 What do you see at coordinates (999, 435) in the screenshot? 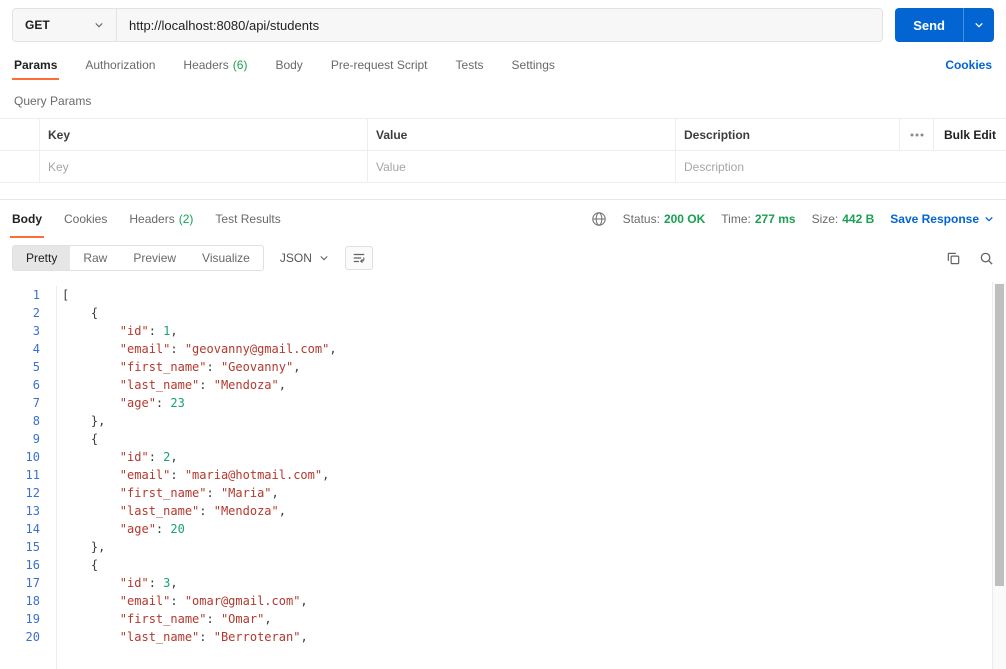
I see `scrollbar-thumb` at bounding box center [999, 435].